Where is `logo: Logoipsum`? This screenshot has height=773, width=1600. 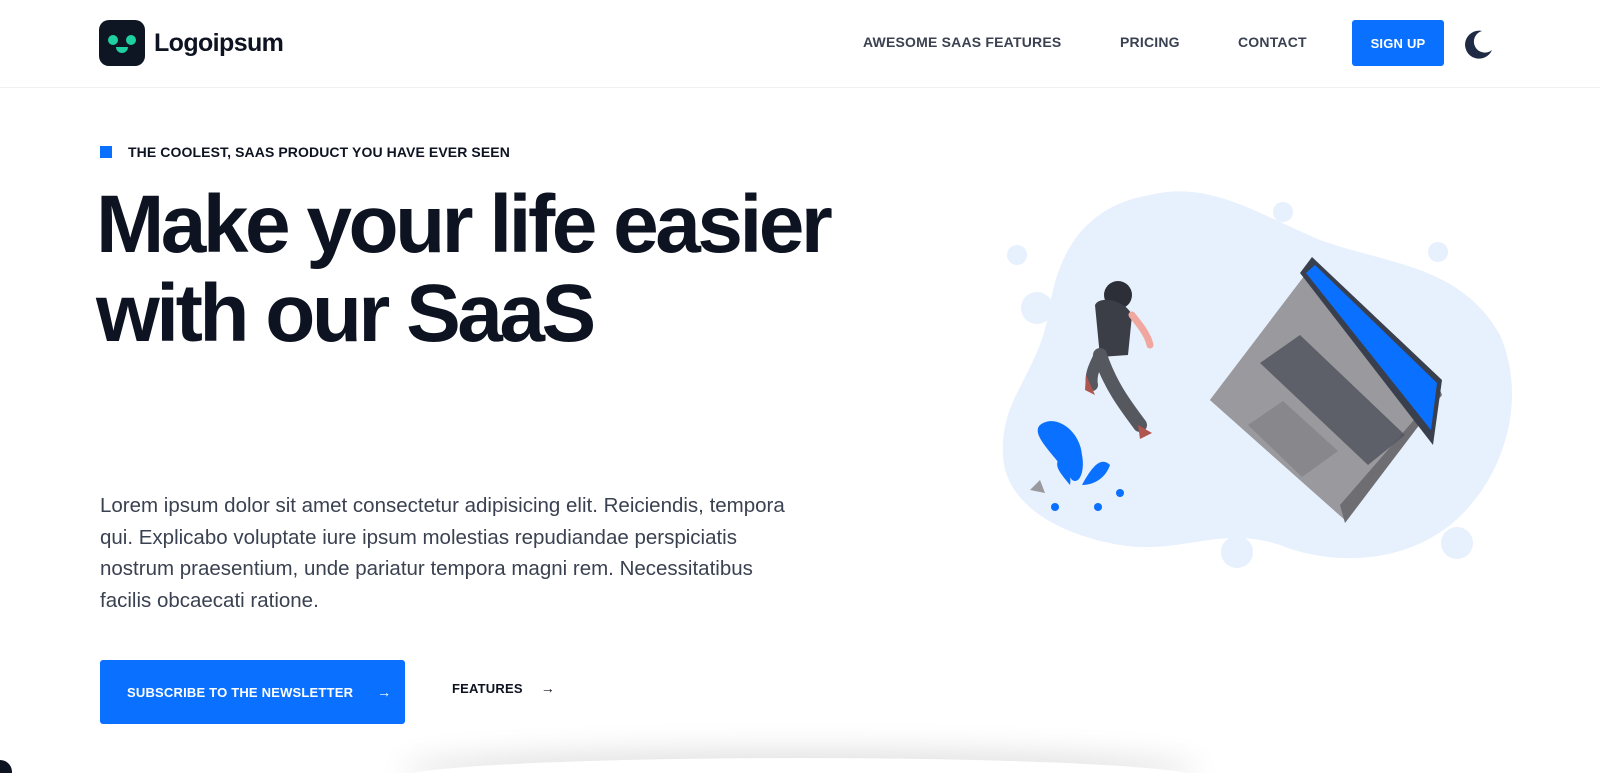 logo: Logoipsum is located at coordinates (191, 43).